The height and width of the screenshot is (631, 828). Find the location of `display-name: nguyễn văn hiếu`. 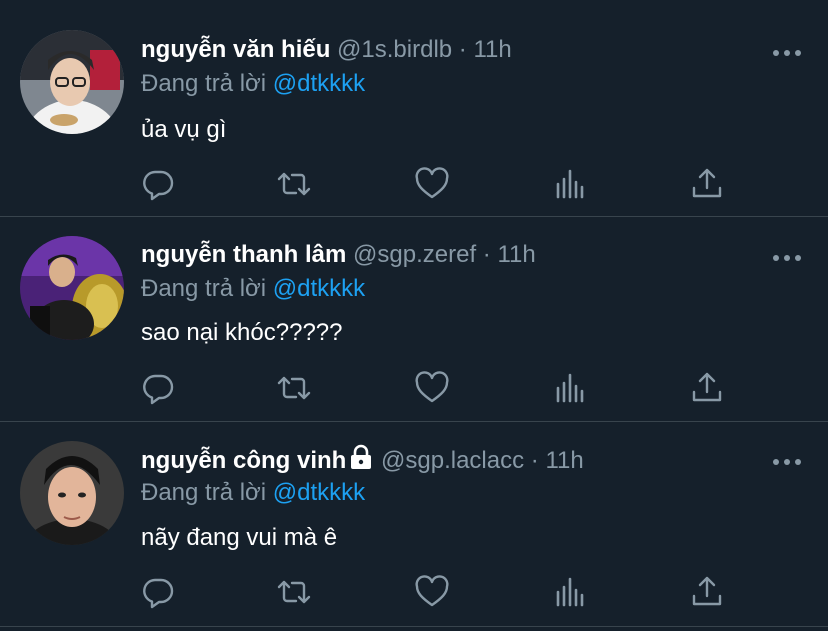

display-name: nguyễn văn hiếu is located at coordinates (235, 49).